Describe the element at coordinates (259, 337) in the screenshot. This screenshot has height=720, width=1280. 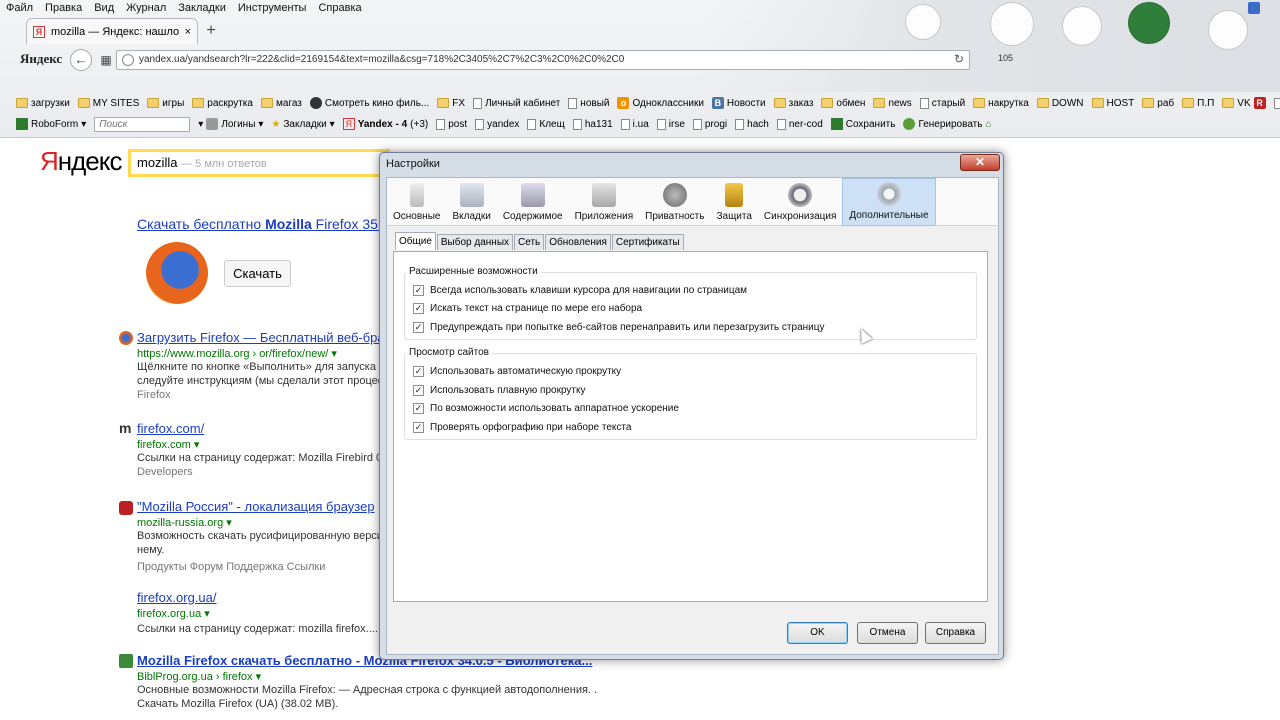
I see `result-title: Загрузить Firefox — Бесплатный веб-бра` at that location.